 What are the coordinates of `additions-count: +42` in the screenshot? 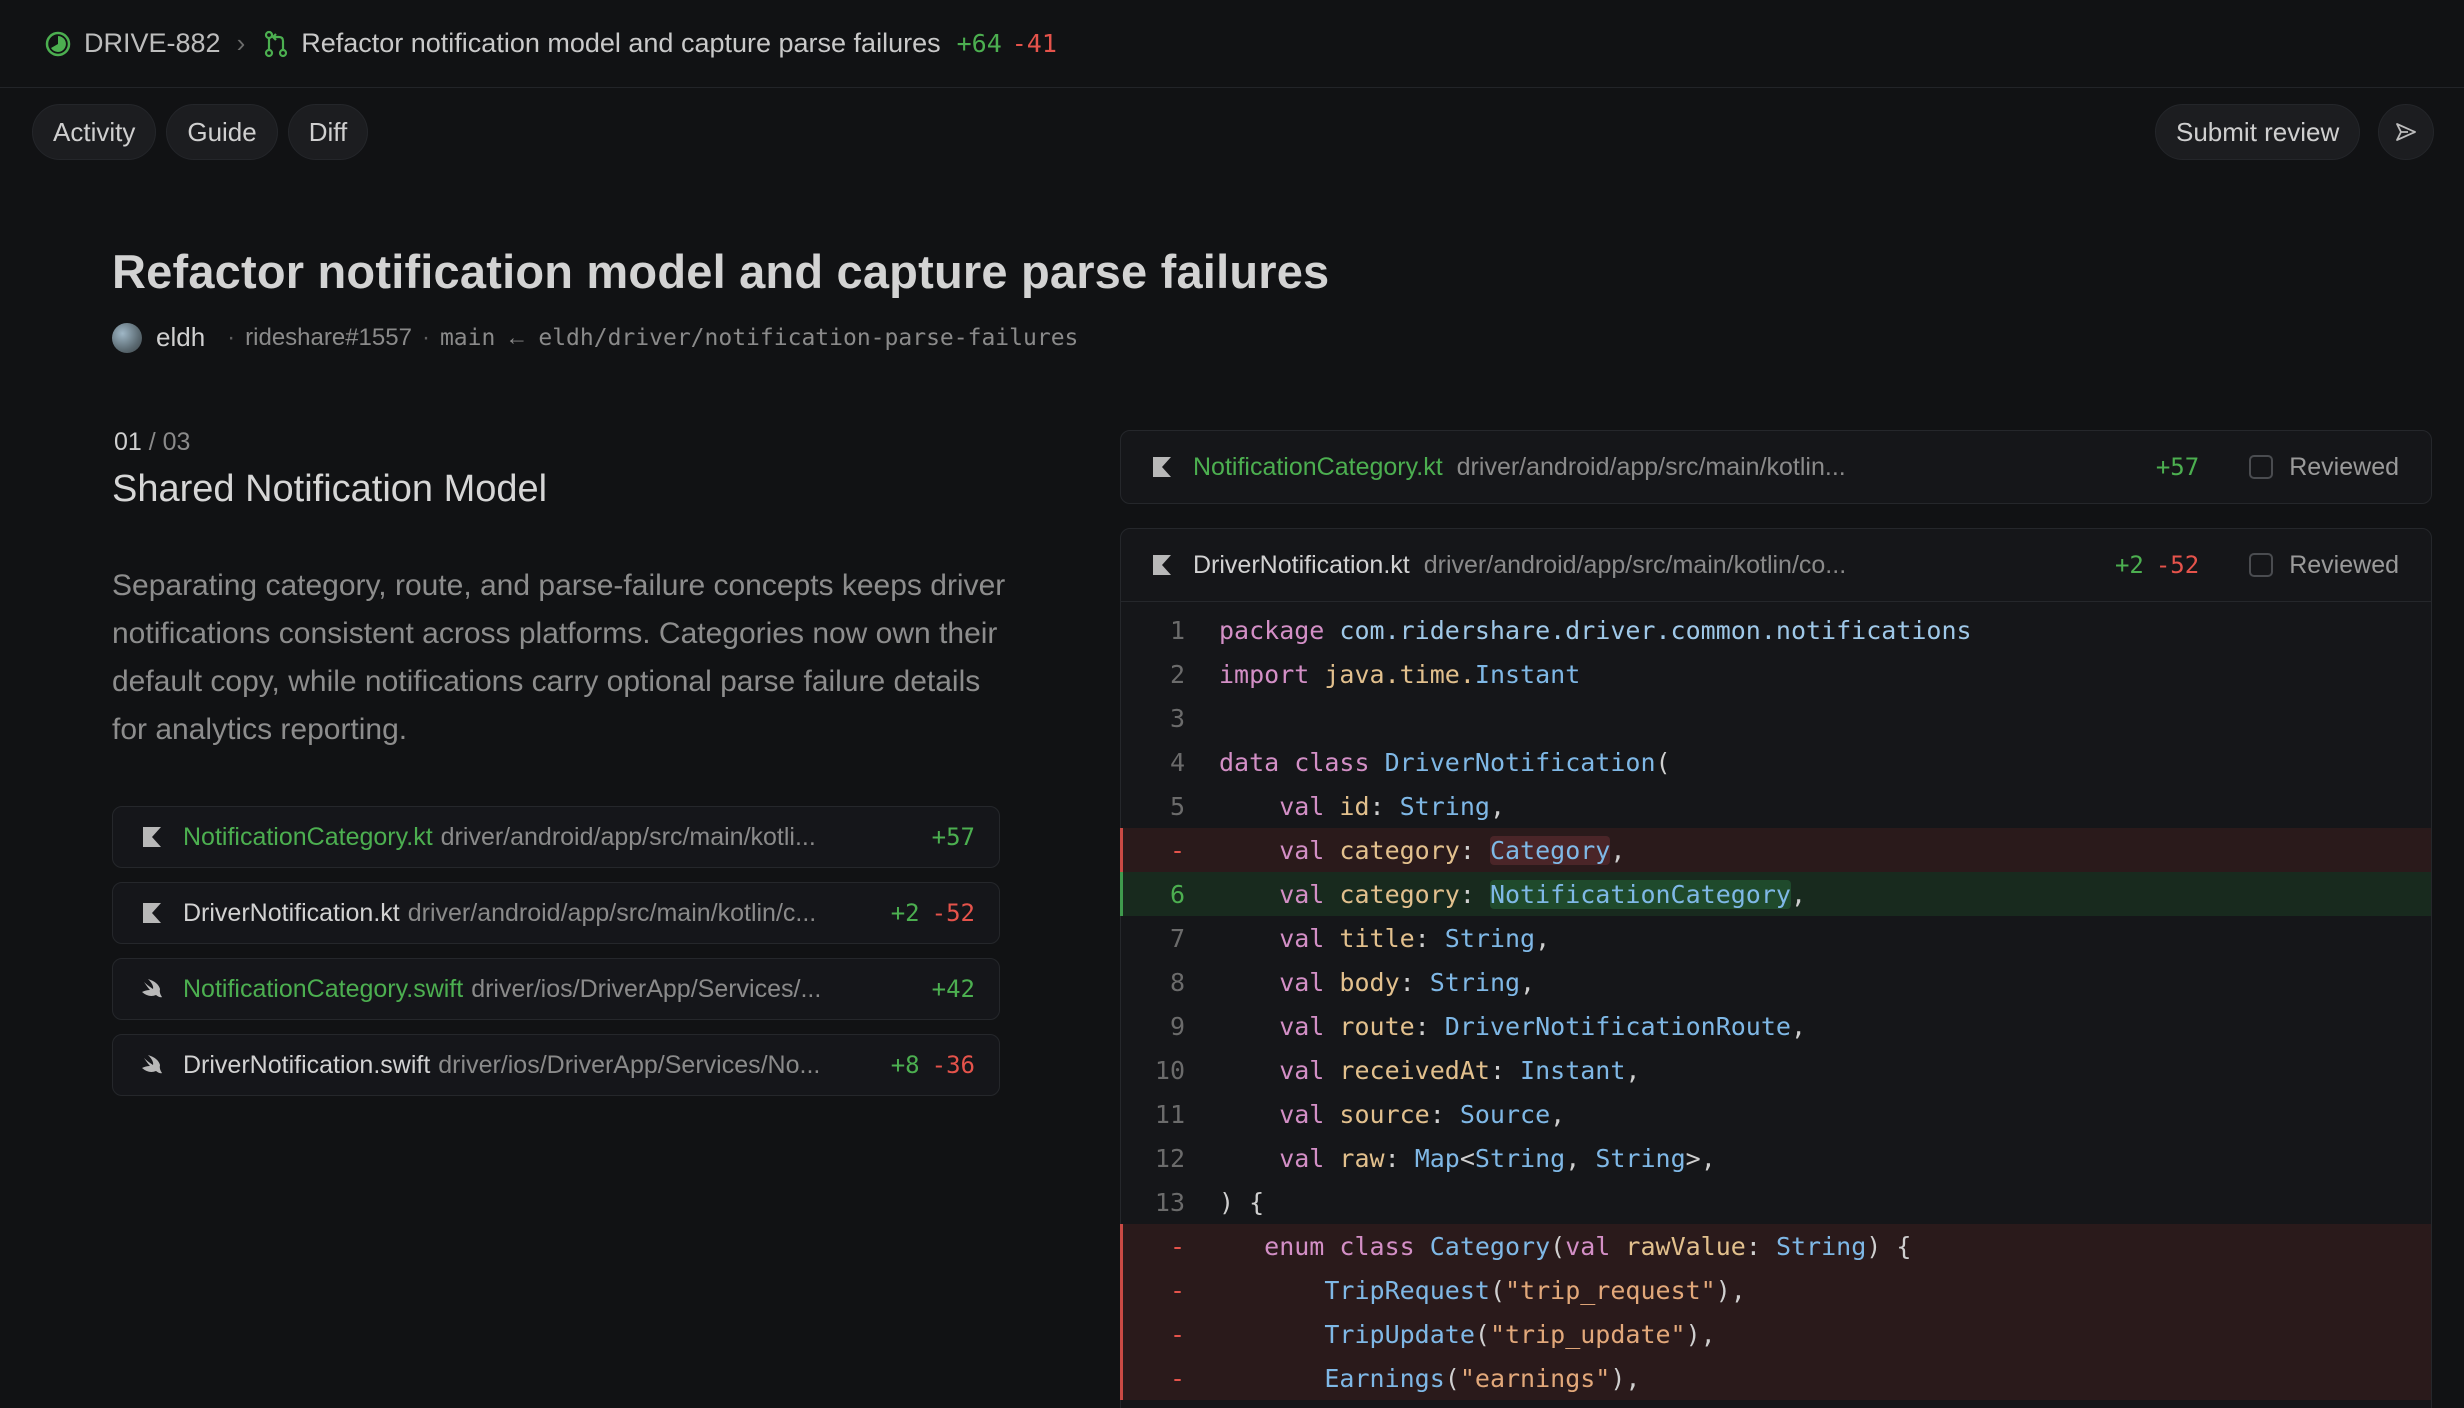 It's located at (953, 989).